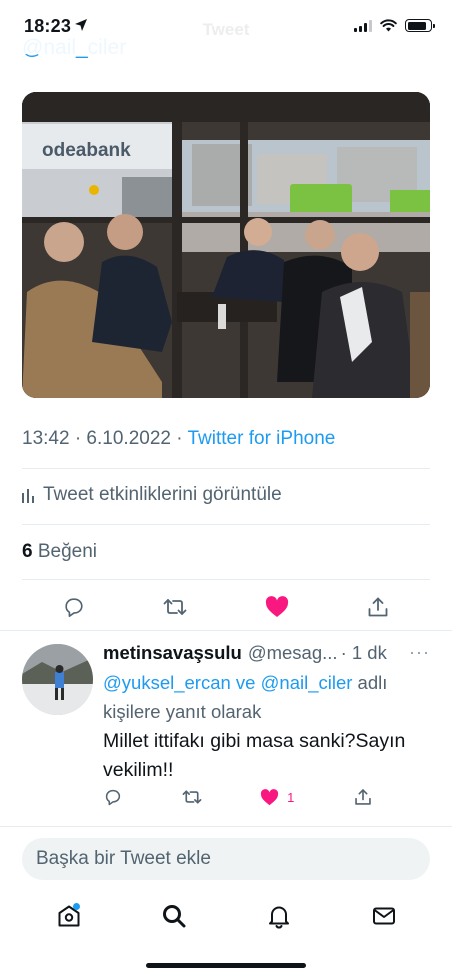 The width and height of the screenshot is (452, 979). I want to click on tweet-activity-label: Tweet etkinliklerini görüntüle, so click(162, 494).